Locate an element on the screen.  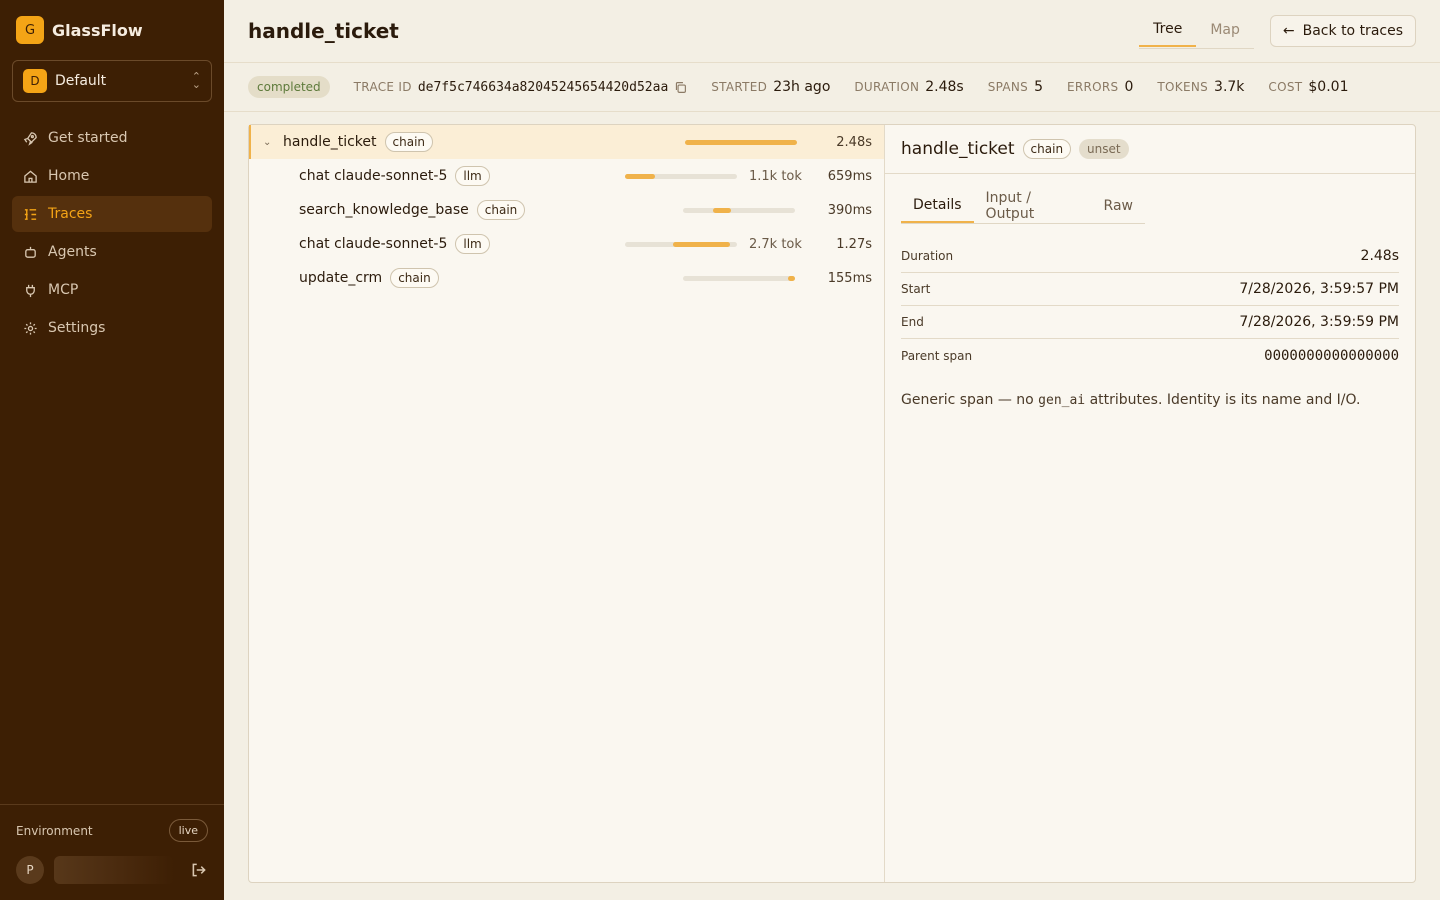
span-status-badge: unset is located at coordinates (1104, 149).